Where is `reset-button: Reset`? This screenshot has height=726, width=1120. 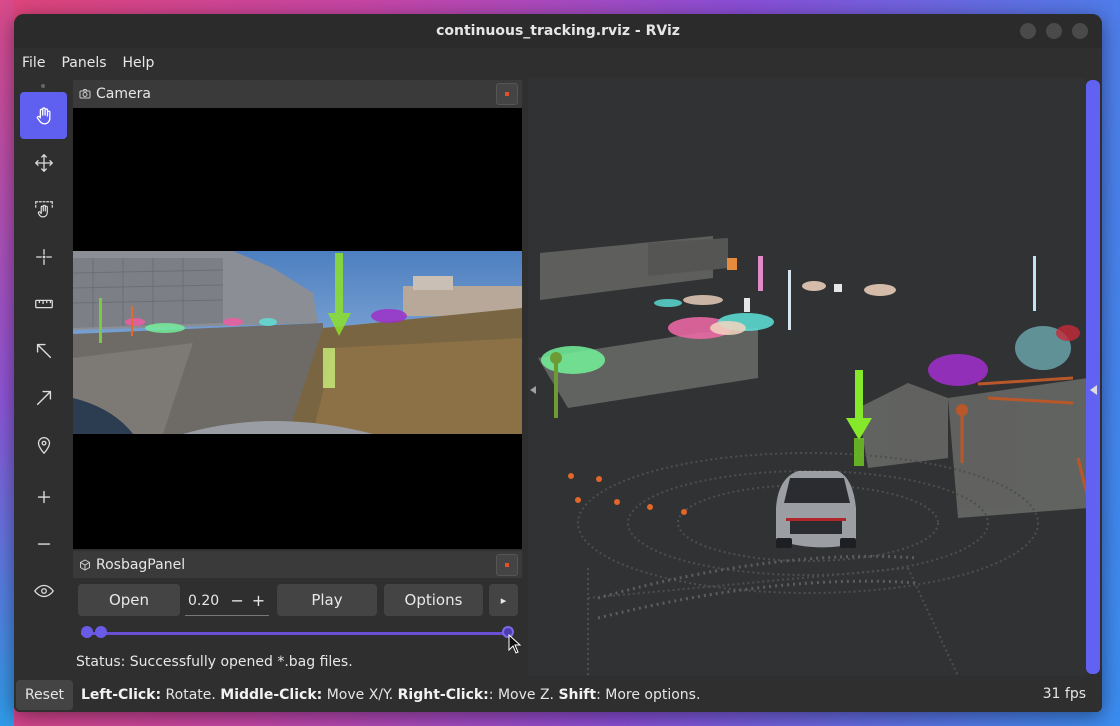 reset-button: Reset is located at coordinates (44, 695).